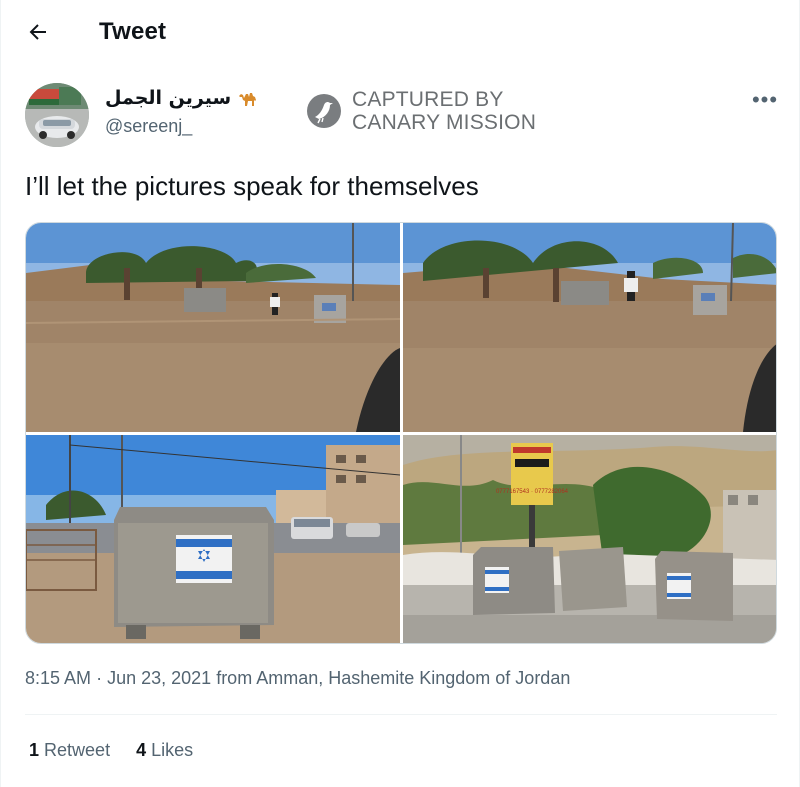 The height and width of the screenshot is (787, 800). I want to click on canary-mission-watermark: CAPTURED BY CANARY MISSION, so click(421, 111).